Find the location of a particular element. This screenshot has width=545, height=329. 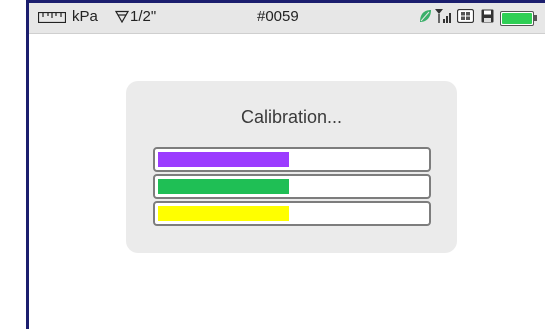

battery-tip is located at coordinates (535, 18).